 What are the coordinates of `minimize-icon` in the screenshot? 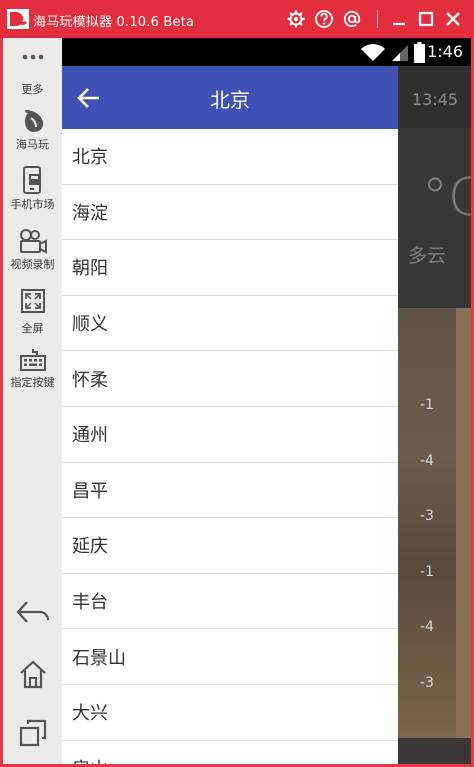 It's located at (399, 19).